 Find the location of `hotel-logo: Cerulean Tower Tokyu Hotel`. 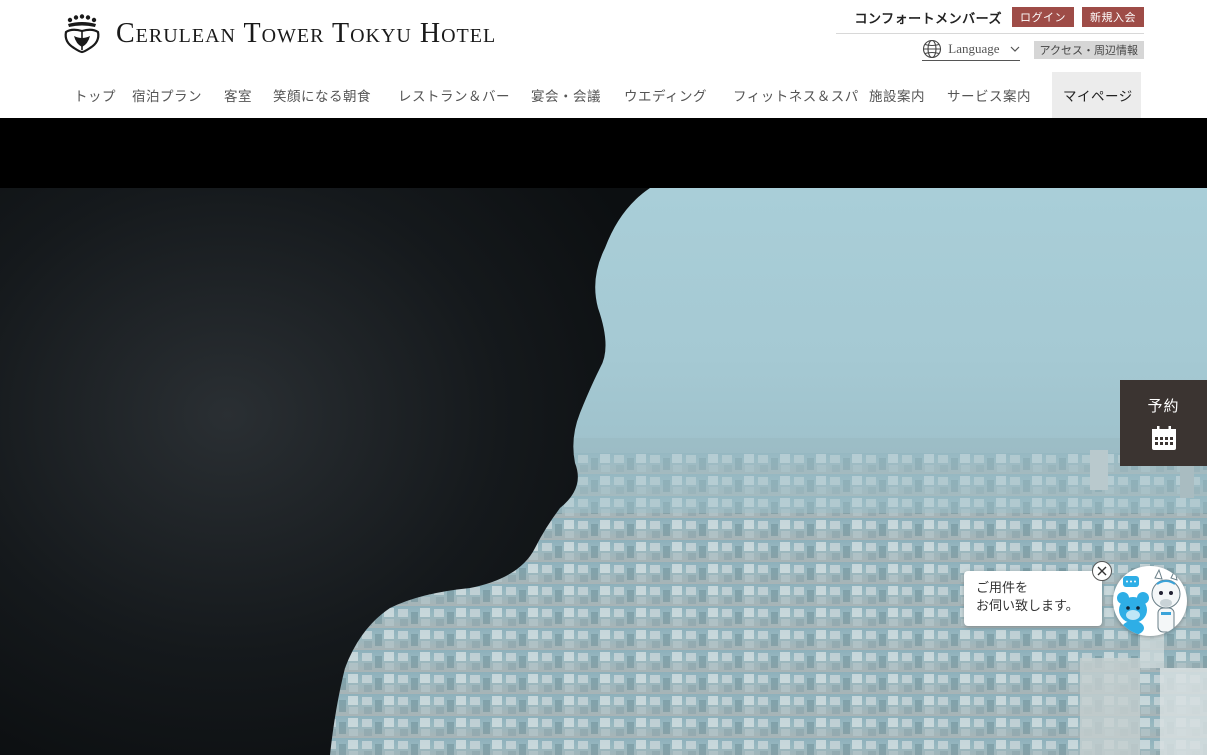

hotel-logo: Cerulean Tower Tokyu Hotel is located at coordinates (279, 34).